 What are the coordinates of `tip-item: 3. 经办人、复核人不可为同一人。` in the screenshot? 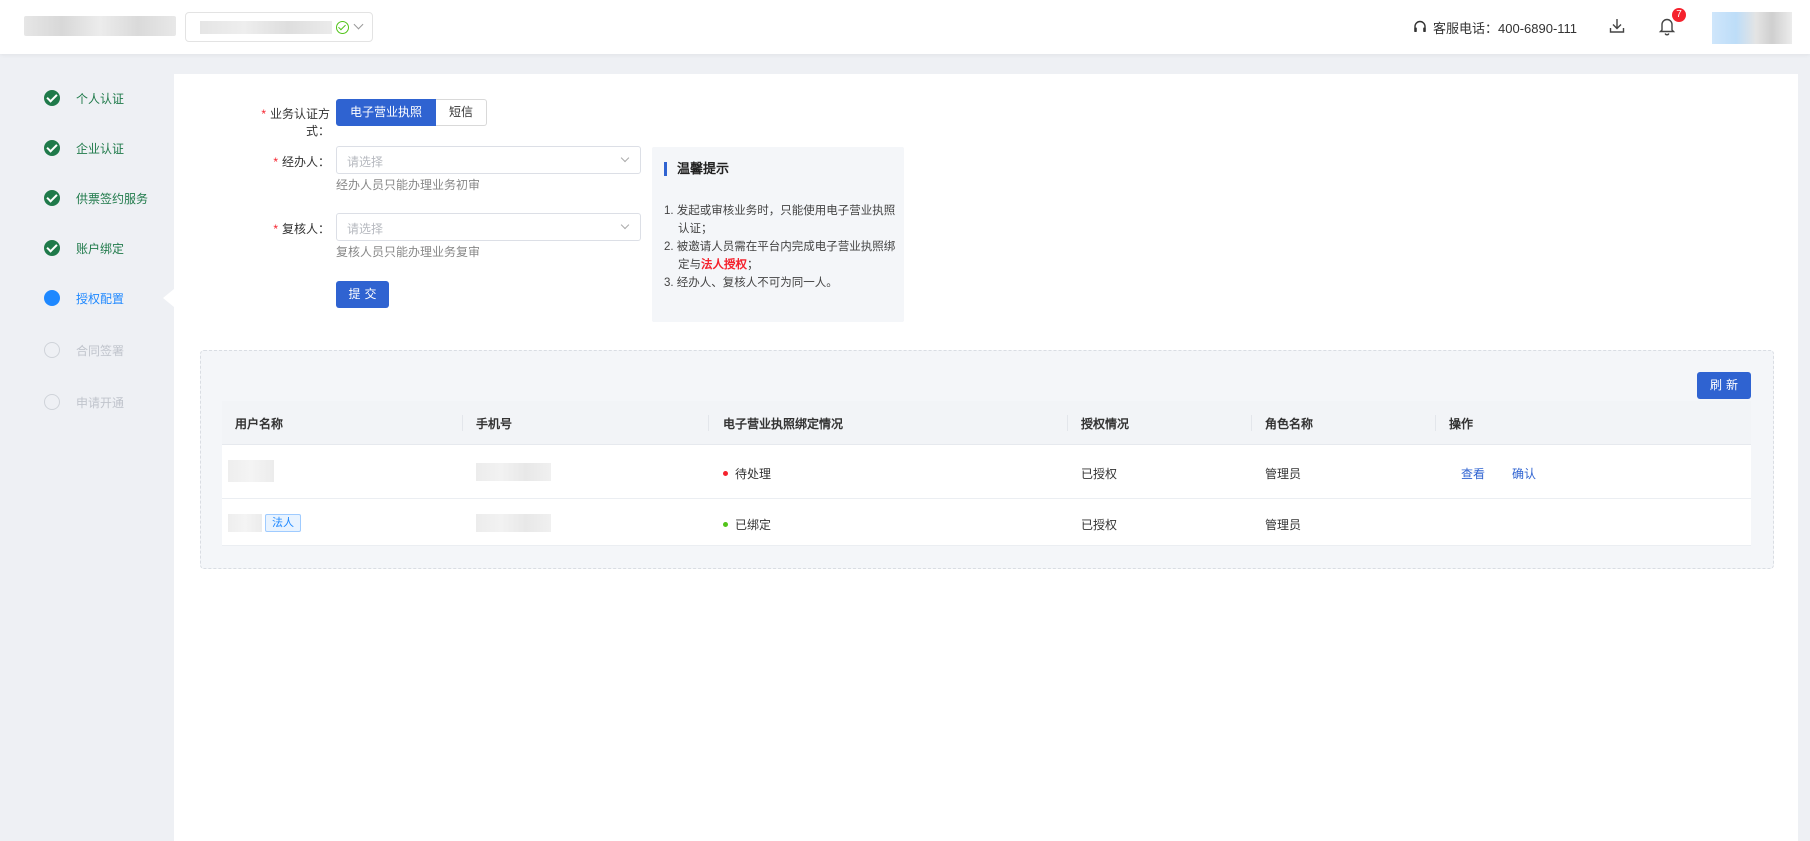 It's located at (751, 283).